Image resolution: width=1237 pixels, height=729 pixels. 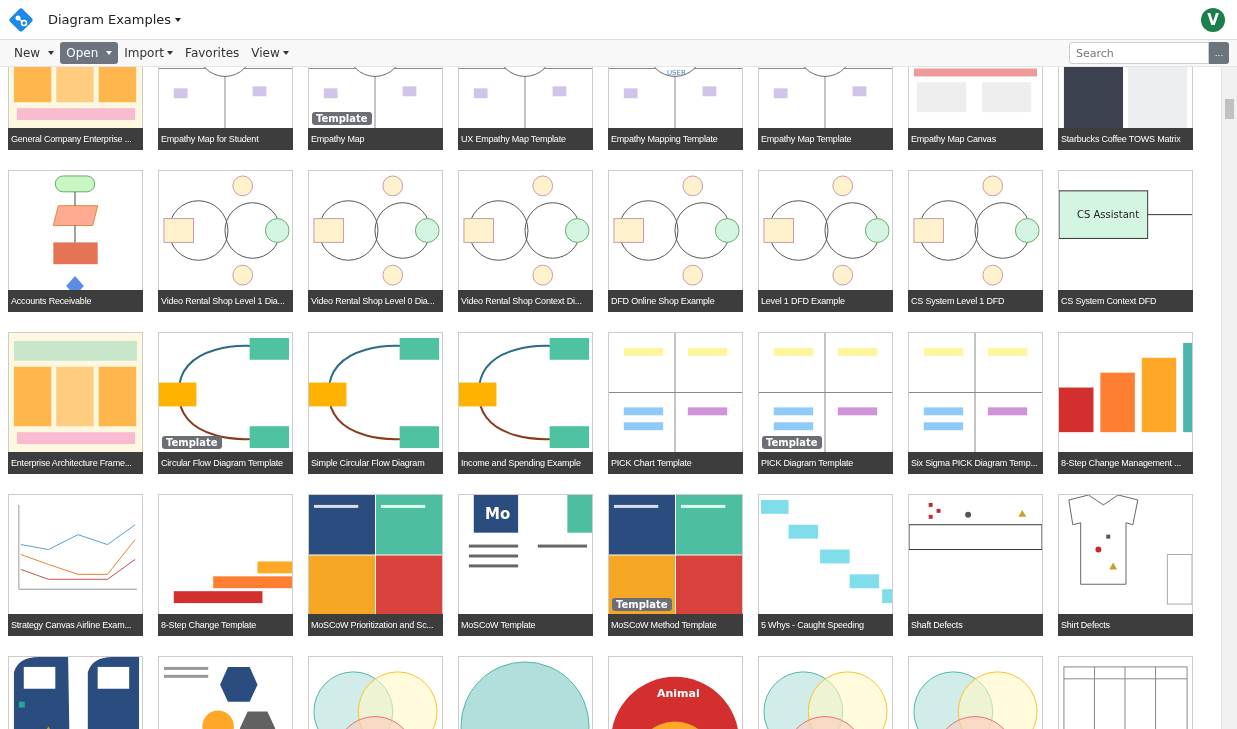 I want to click on card-title: 5 Whys - Caught Speeding, so click(x=825, y=625).